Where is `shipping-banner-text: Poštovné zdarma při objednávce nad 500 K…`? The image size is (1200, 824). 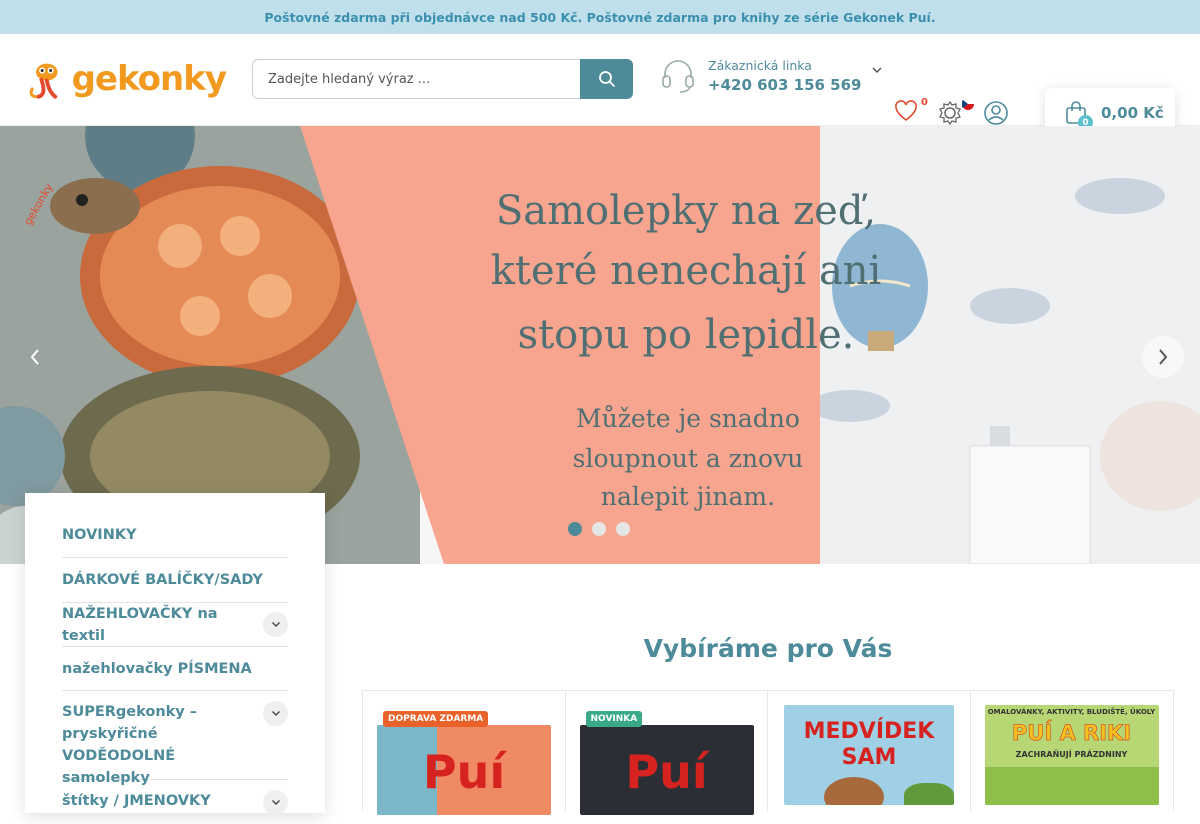
shipping-banner-text: Poštovné zdarma při objednávce nad 500 K… is located at coordinates (600, 17).